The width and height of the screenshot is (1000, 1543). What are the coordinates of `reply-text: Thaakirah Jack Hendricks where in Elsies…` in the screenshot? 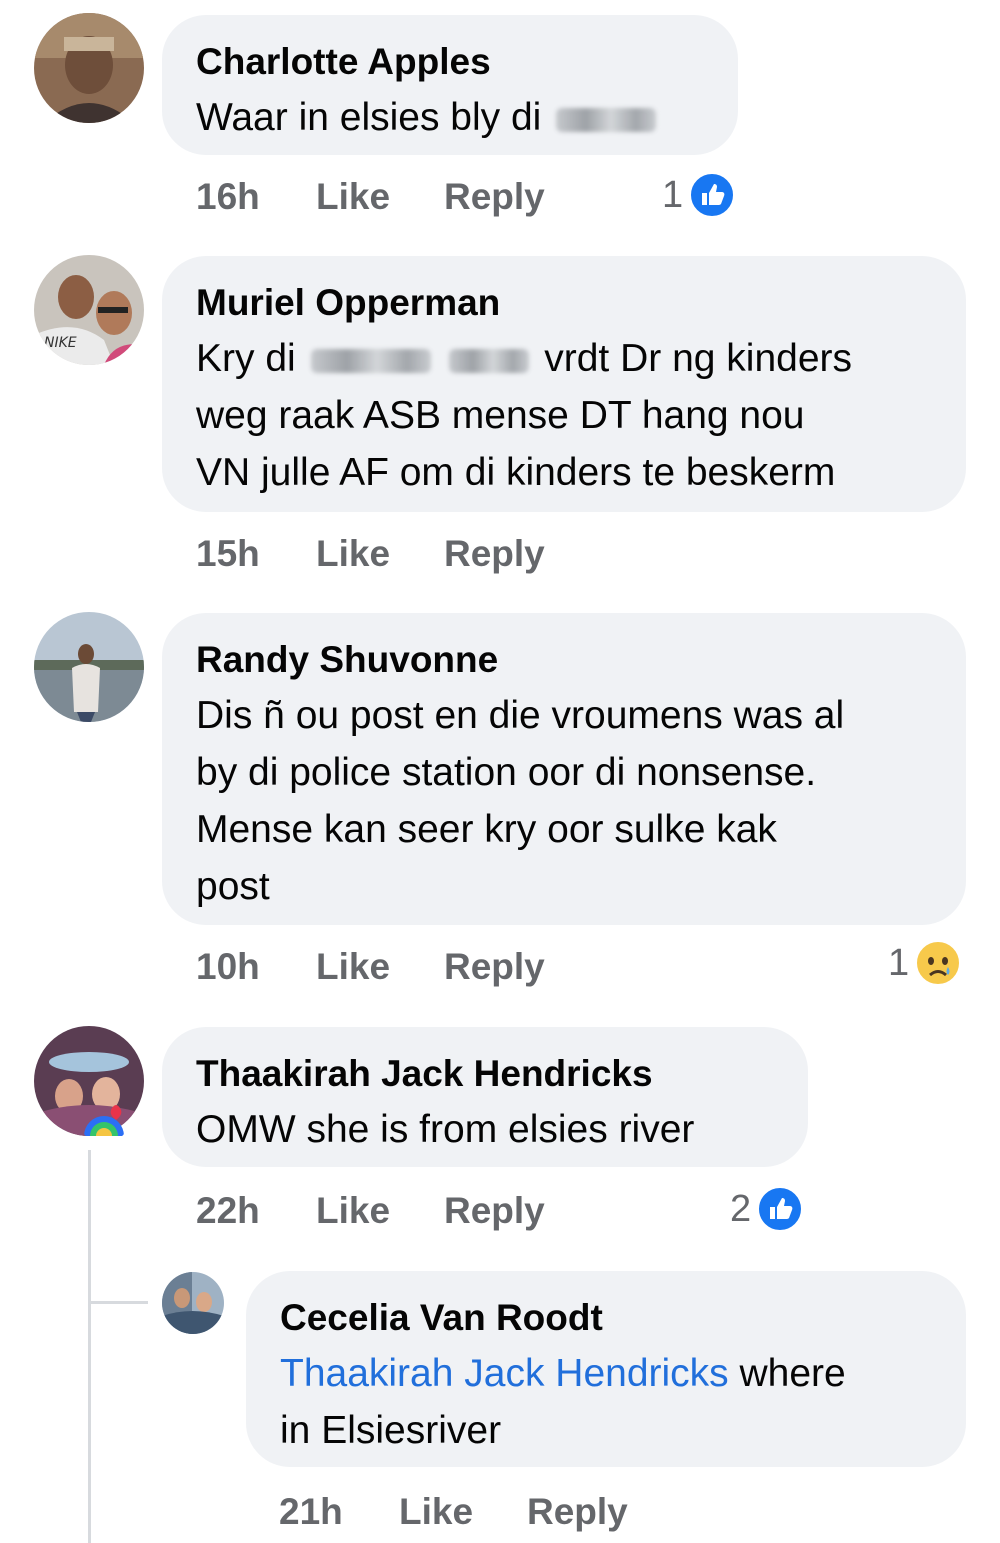 It's located at (563, 1402).